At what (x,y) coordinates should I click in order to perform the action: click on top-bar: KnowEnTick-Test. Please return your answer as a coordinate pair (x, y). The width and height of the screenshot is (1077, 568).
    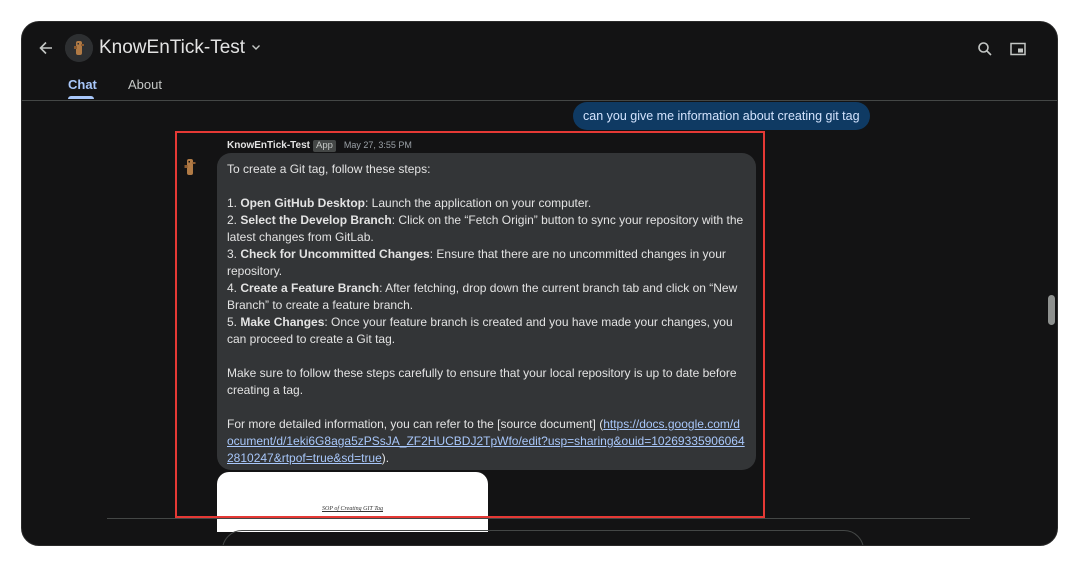
    Looking at the image, I should click on (539, 48).